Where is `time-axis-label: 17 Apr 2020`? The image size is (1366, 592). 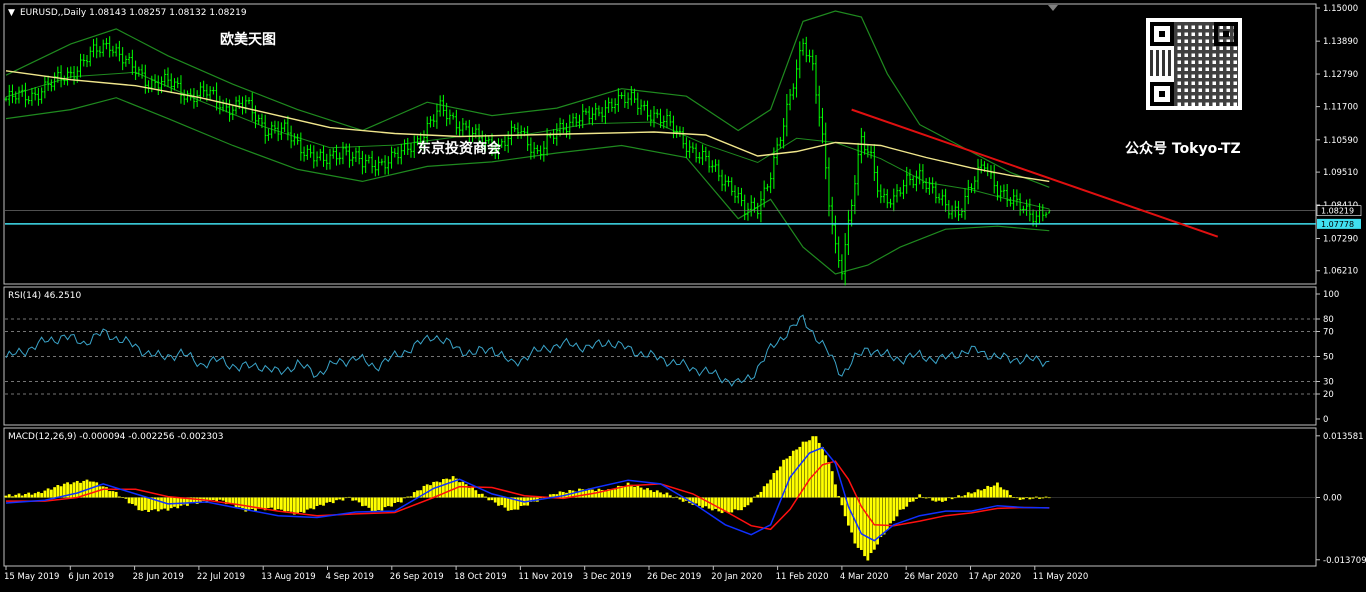 time-axis-label: 17 Apr 2020 is located at coordinates (995, 577).